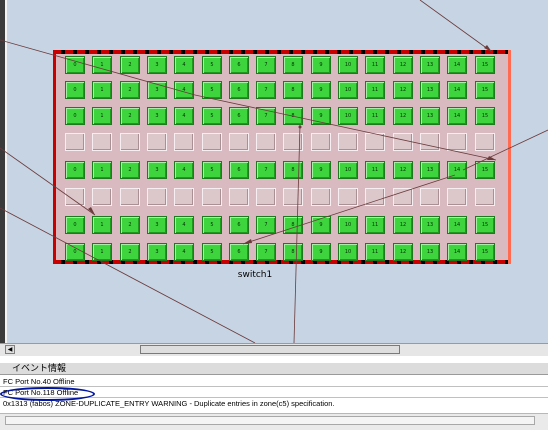 The image size is (548, 430). Describe the element at coordinates (270, 349) in the screenshot. I see `scroll-thumb` at that location.